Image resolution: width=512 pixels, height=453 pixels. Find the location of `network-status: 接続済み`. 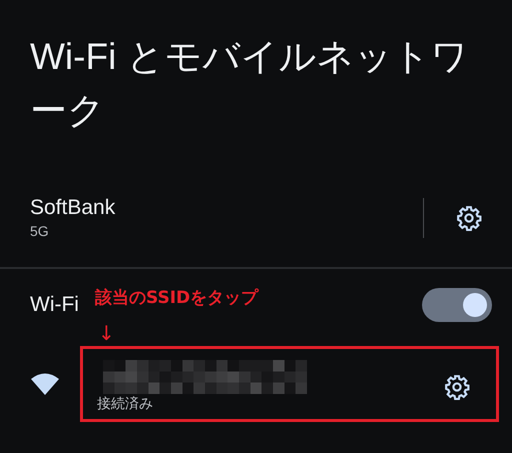

network-status: 接続済み is located at coordinates (125, 404).